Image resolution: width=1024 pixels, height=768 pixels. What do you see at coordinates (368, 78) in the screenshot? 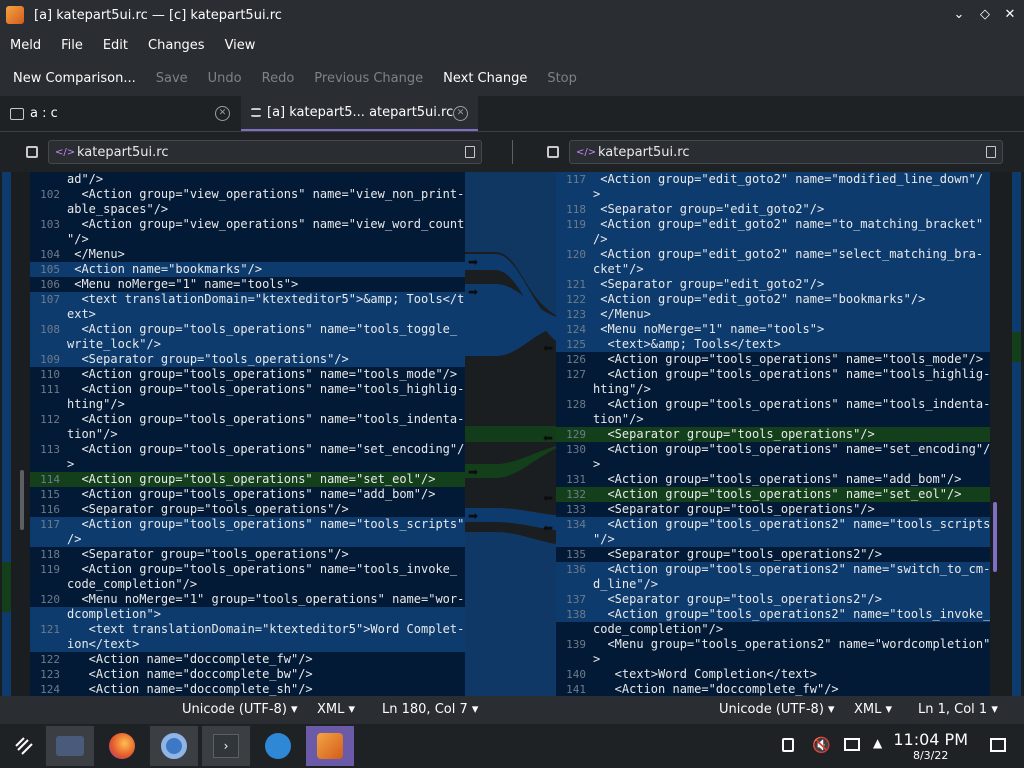
I see `previous-change-button: Previous Change` at bounding box center [368, 78].